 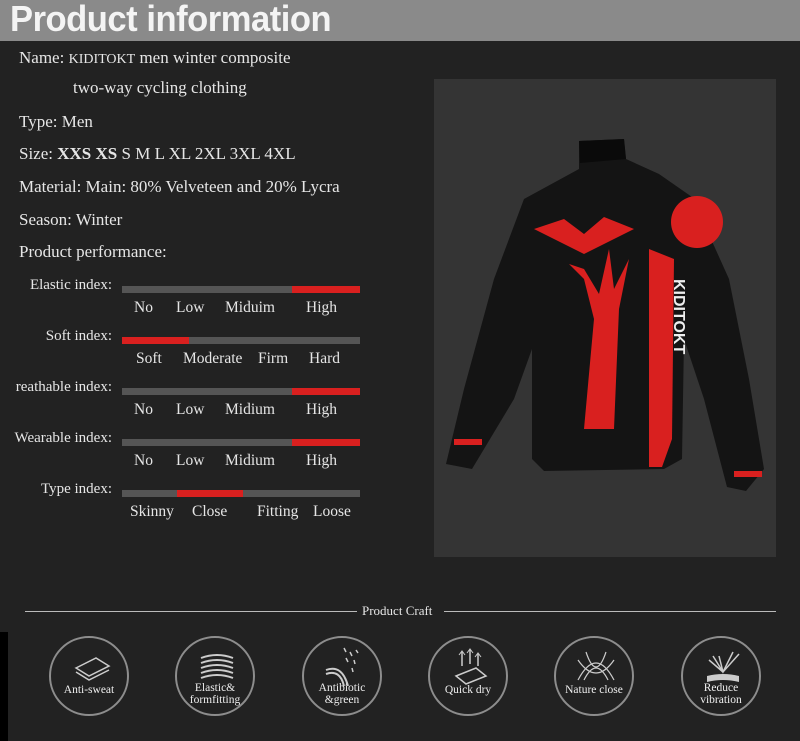 I want to click on craft-item: Reduce vibration, so click(x=721, y=676).